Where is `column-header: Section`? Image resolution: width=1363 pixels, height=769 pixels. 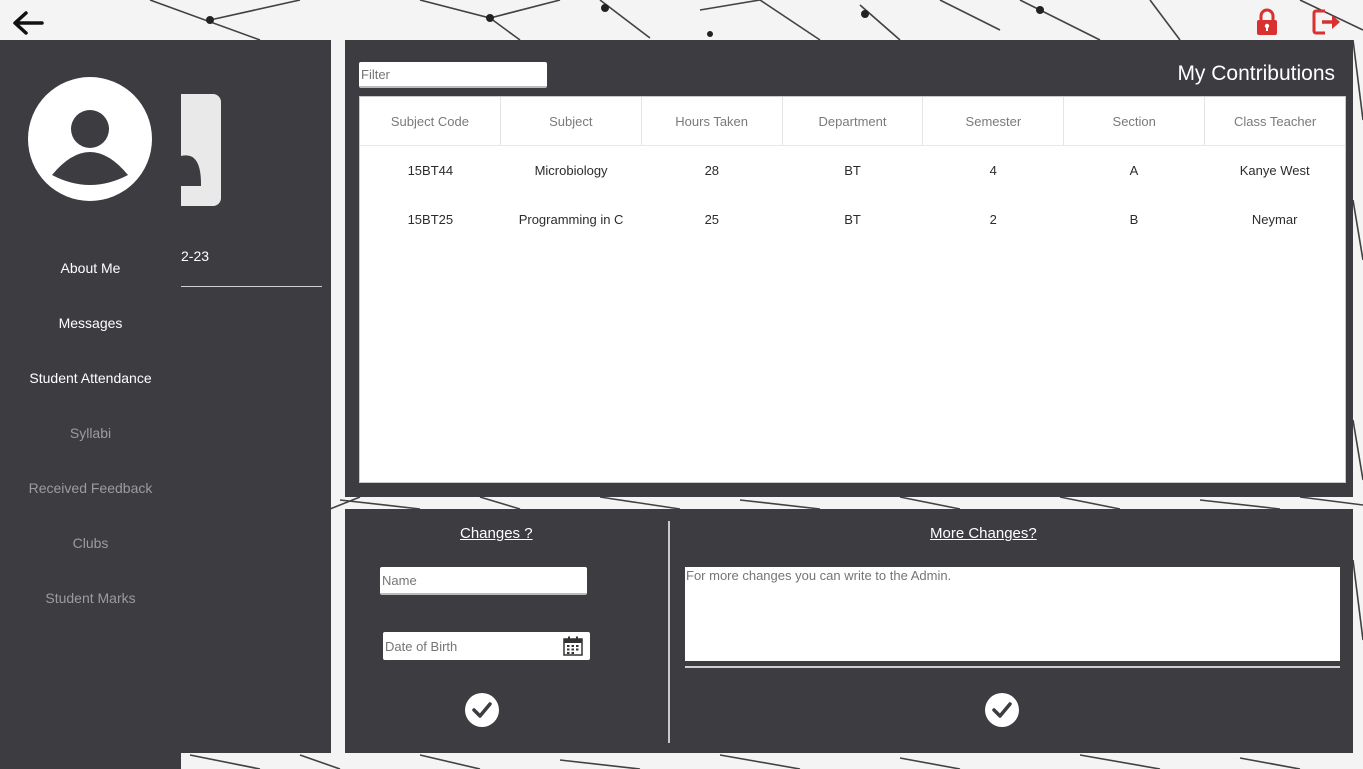
column-header: Section is located at coordinates (1135, 121).